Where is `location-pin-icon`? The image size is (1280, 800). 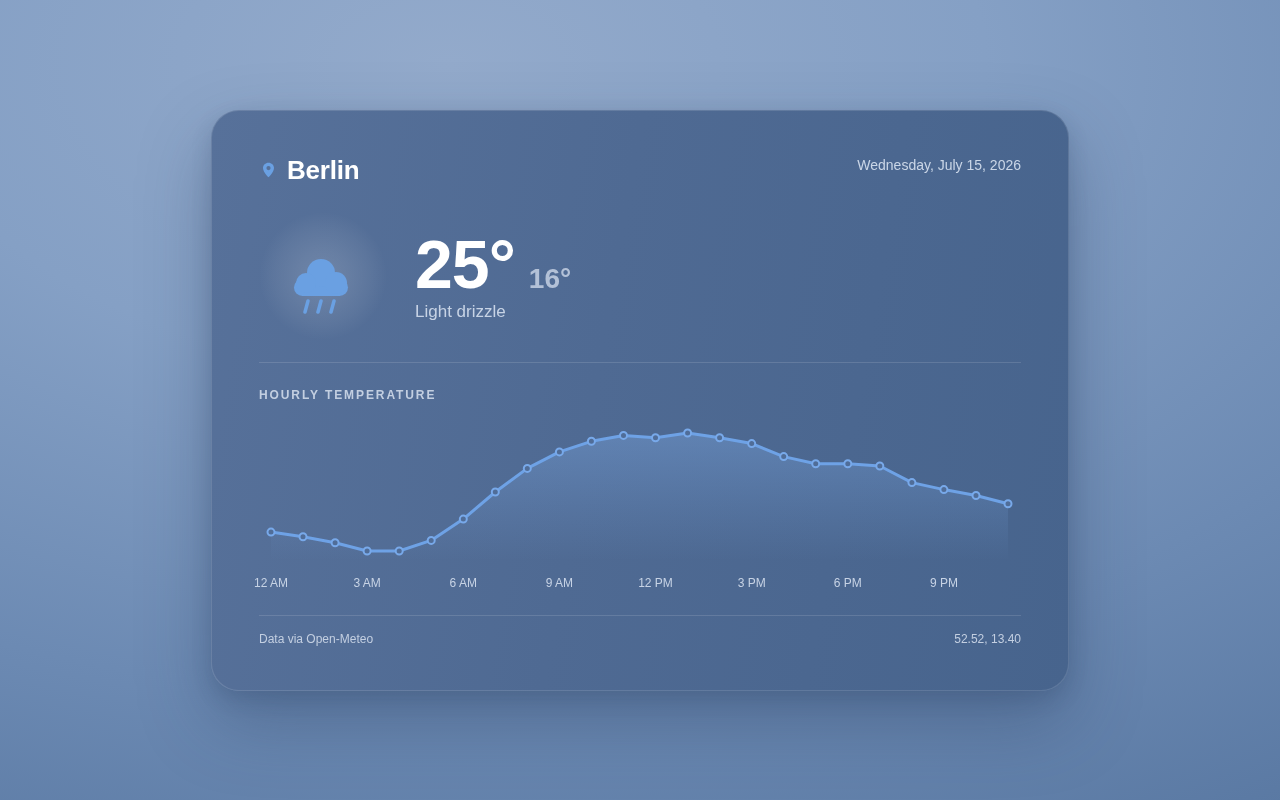 location-pin-icon is located at coordinates (268, 169).